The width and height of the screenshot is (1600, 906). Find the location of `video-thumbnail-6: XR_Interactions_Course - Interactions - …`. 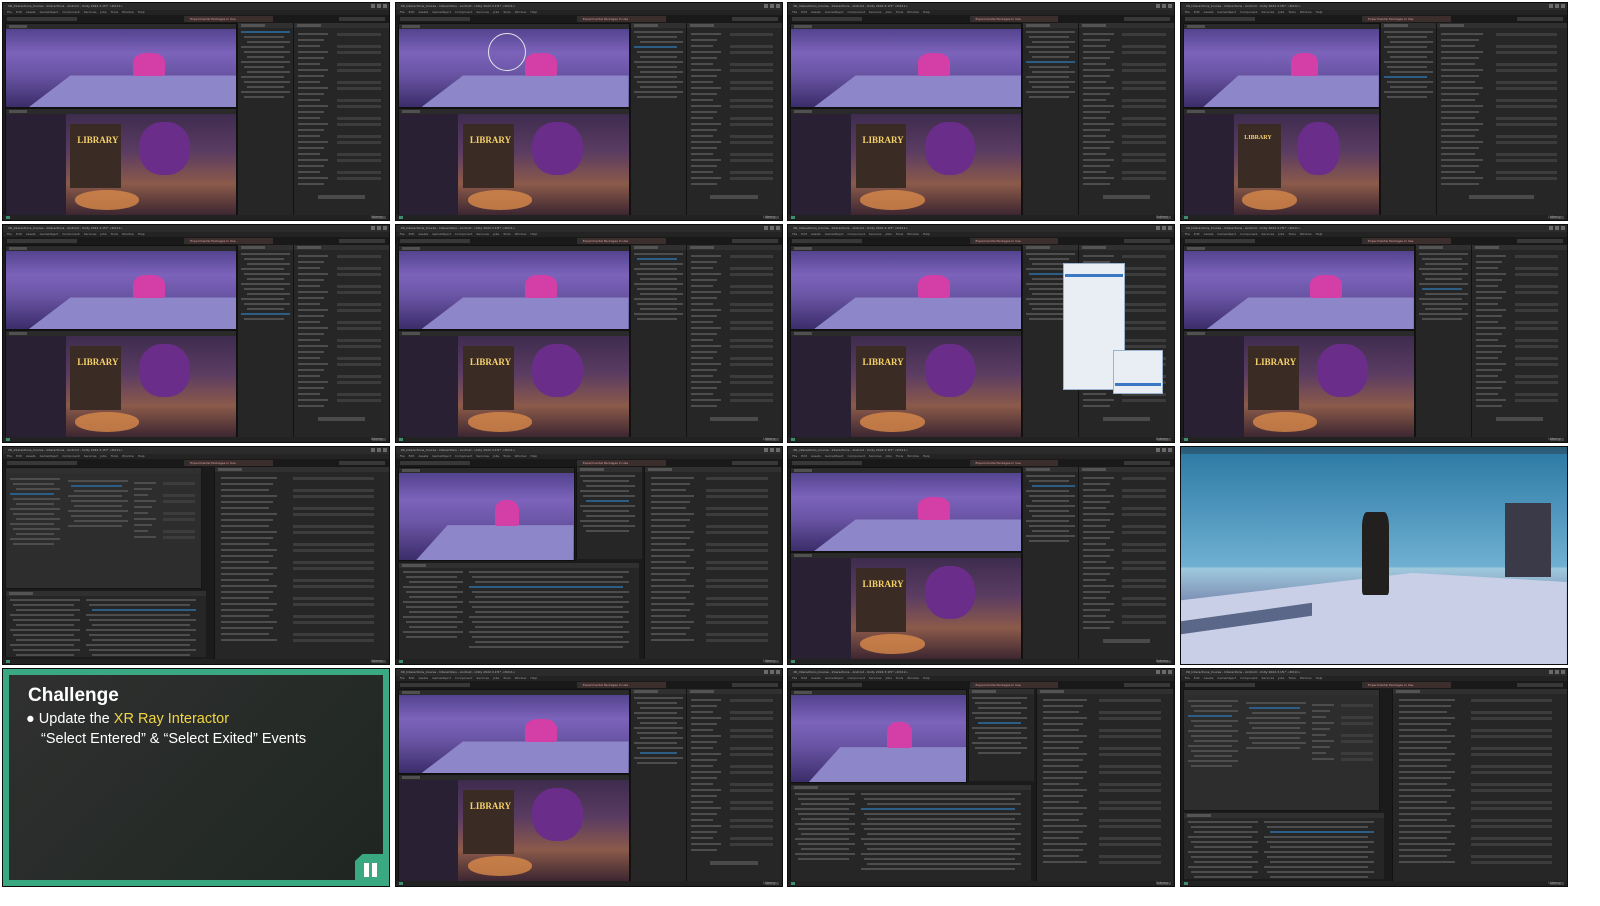

video-thumbnail-6: XR_Interactions_Course - Interactions - … is located at coordinates (588, 333).